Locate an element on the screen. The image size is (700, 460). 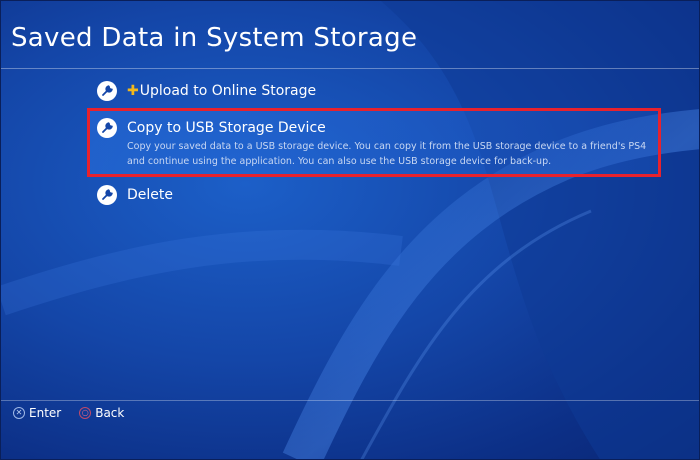
menu-item-upload: ✚Upload to Online Storage is located at coordinates (206, 91).